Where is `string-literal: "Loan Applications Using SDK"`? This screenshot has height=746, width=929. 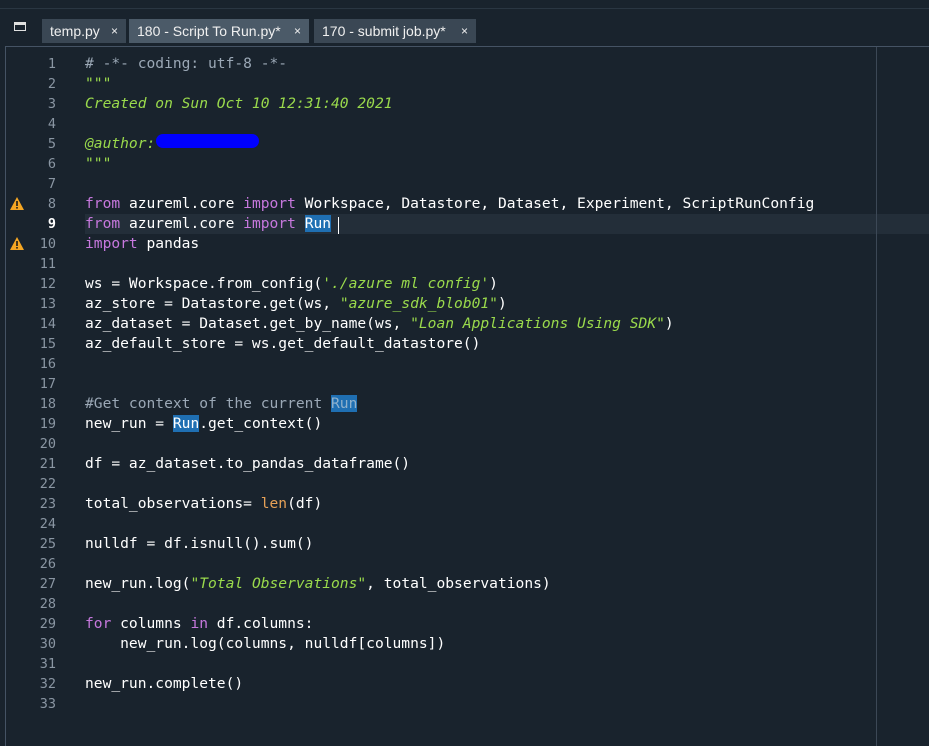 string-literal: "Loan Applications Using SDK" is located at coordinates (537, 323).